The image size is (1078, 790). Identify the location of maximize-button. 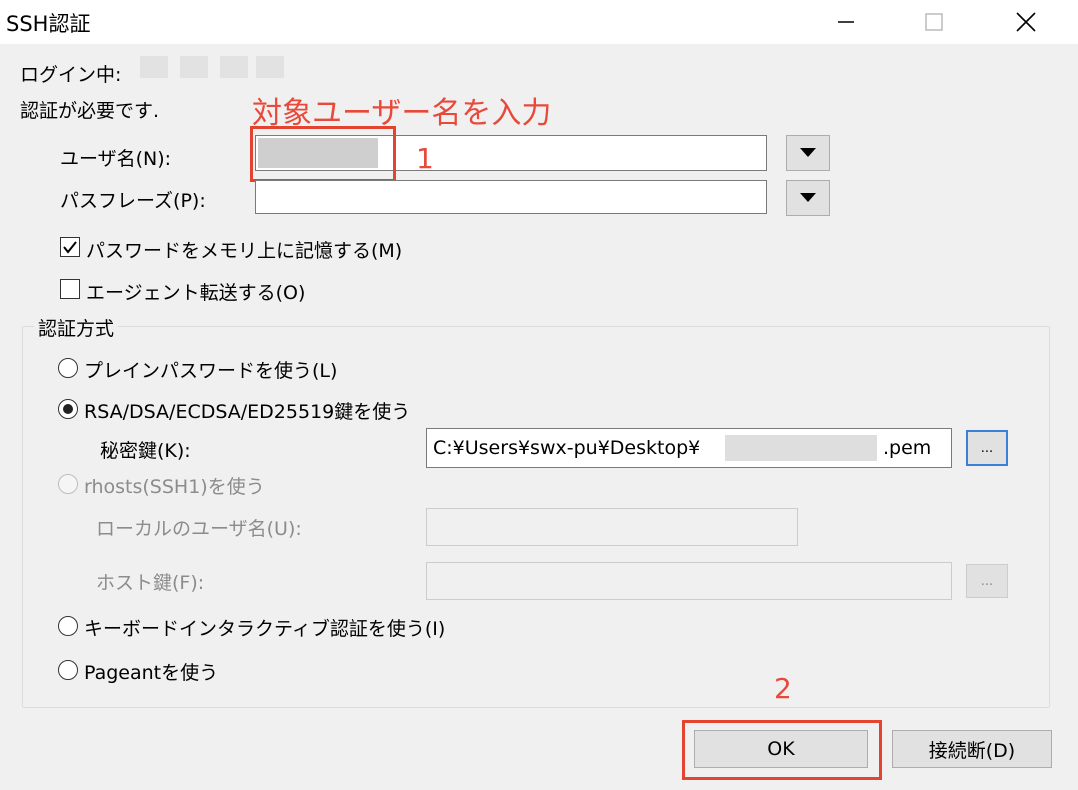
(934, 22).